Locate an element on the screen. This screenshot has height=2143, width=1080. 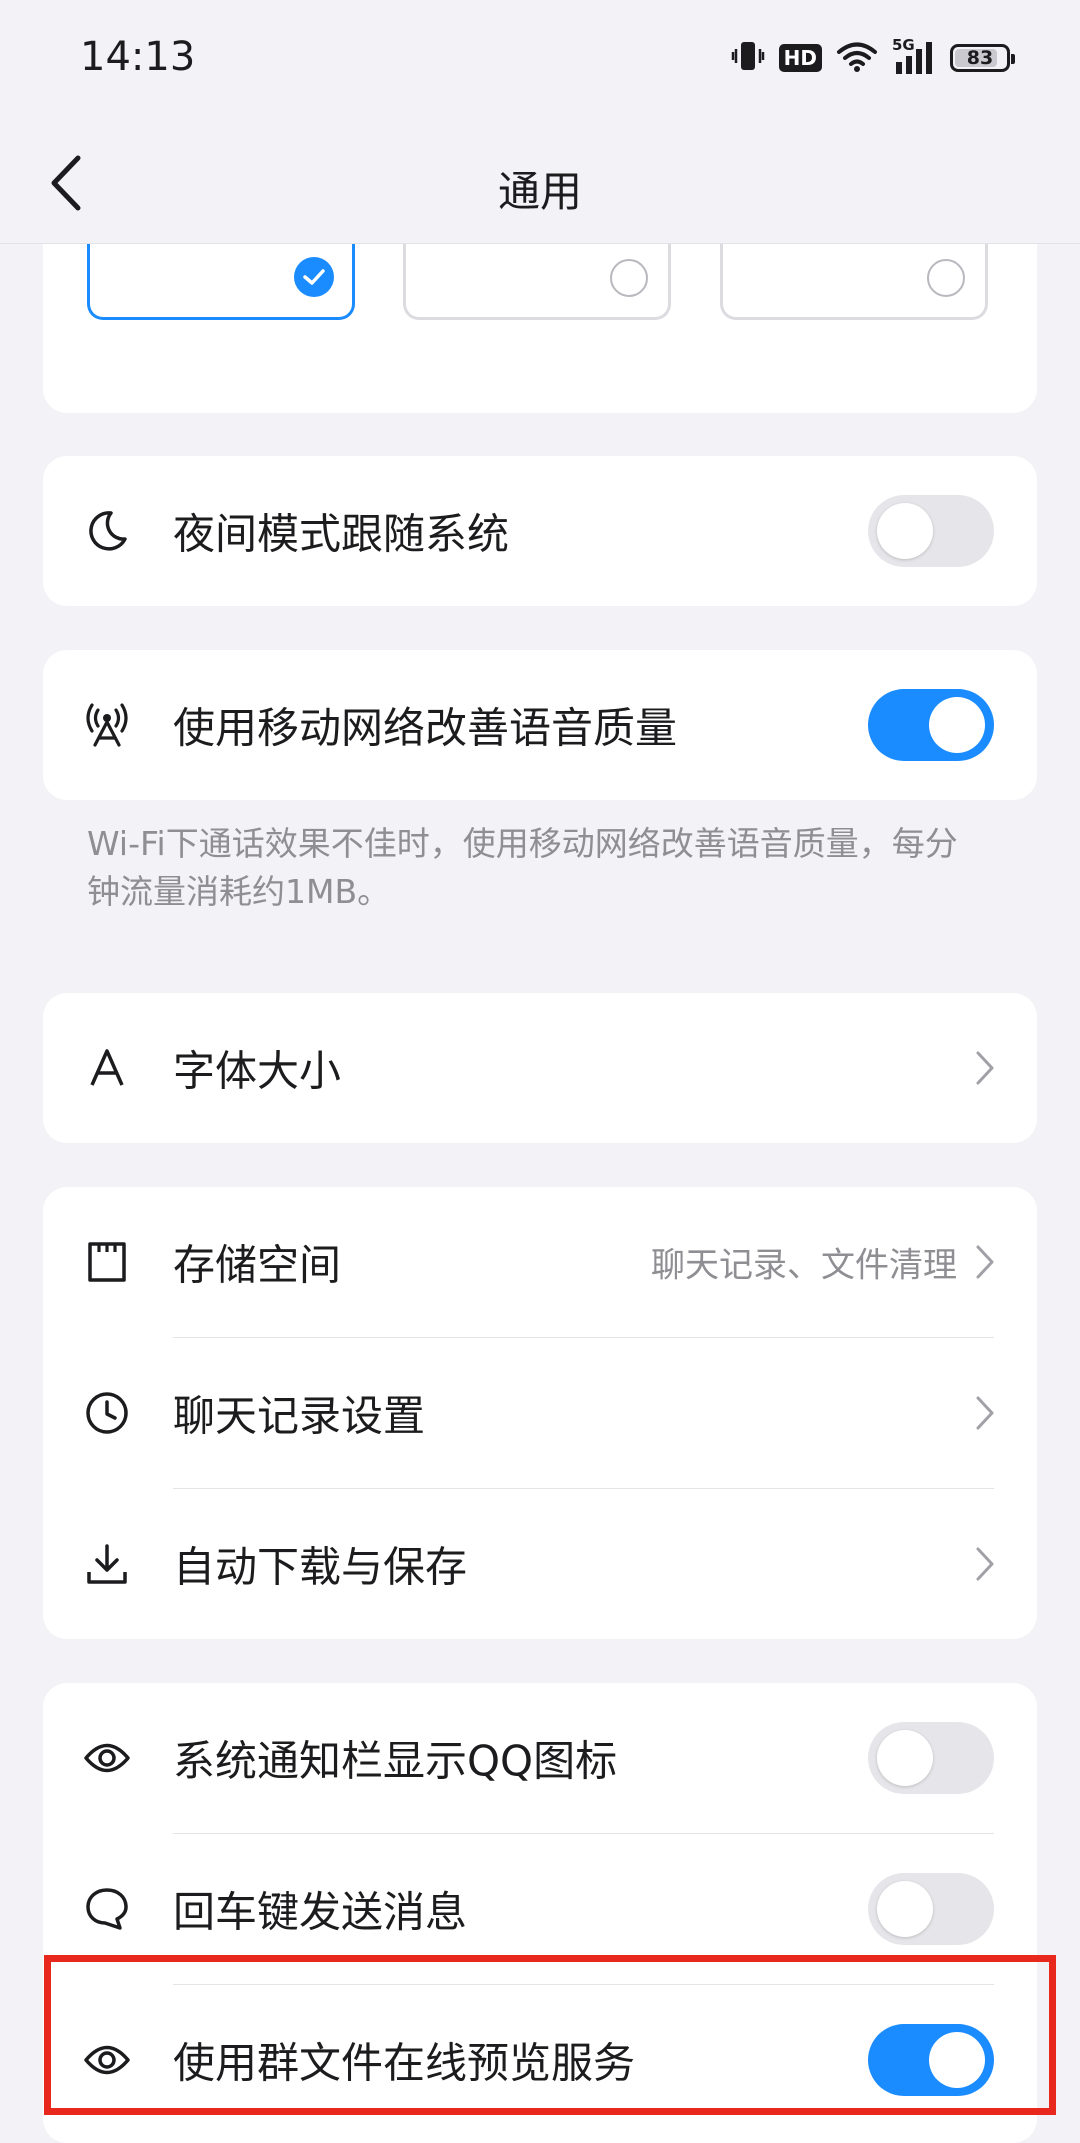
night-mode-label: 夜间模式跟随系统 is located at coordinates (341, 534).